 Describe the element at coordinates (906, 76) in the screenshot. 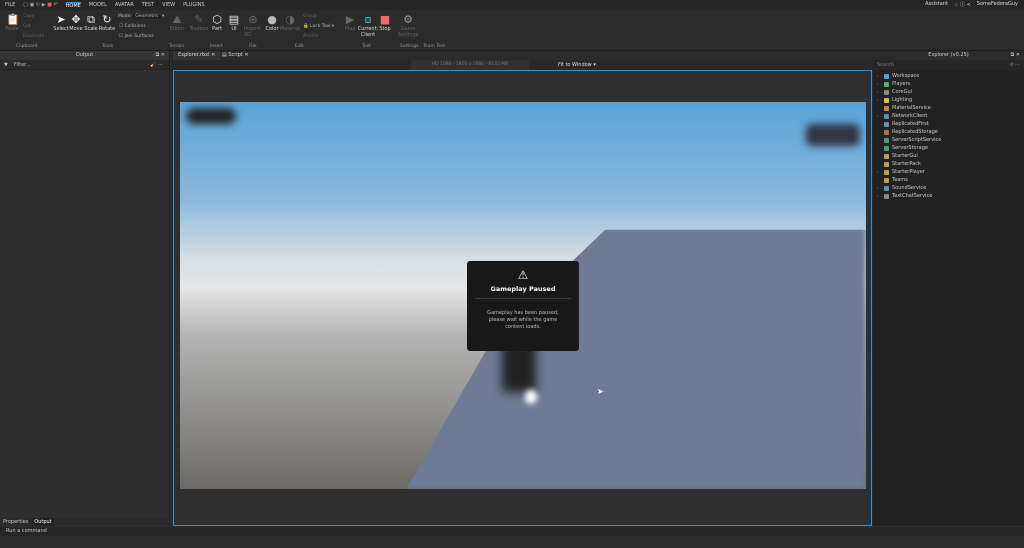

I see `explorer-item-label: Workspace` at that location.